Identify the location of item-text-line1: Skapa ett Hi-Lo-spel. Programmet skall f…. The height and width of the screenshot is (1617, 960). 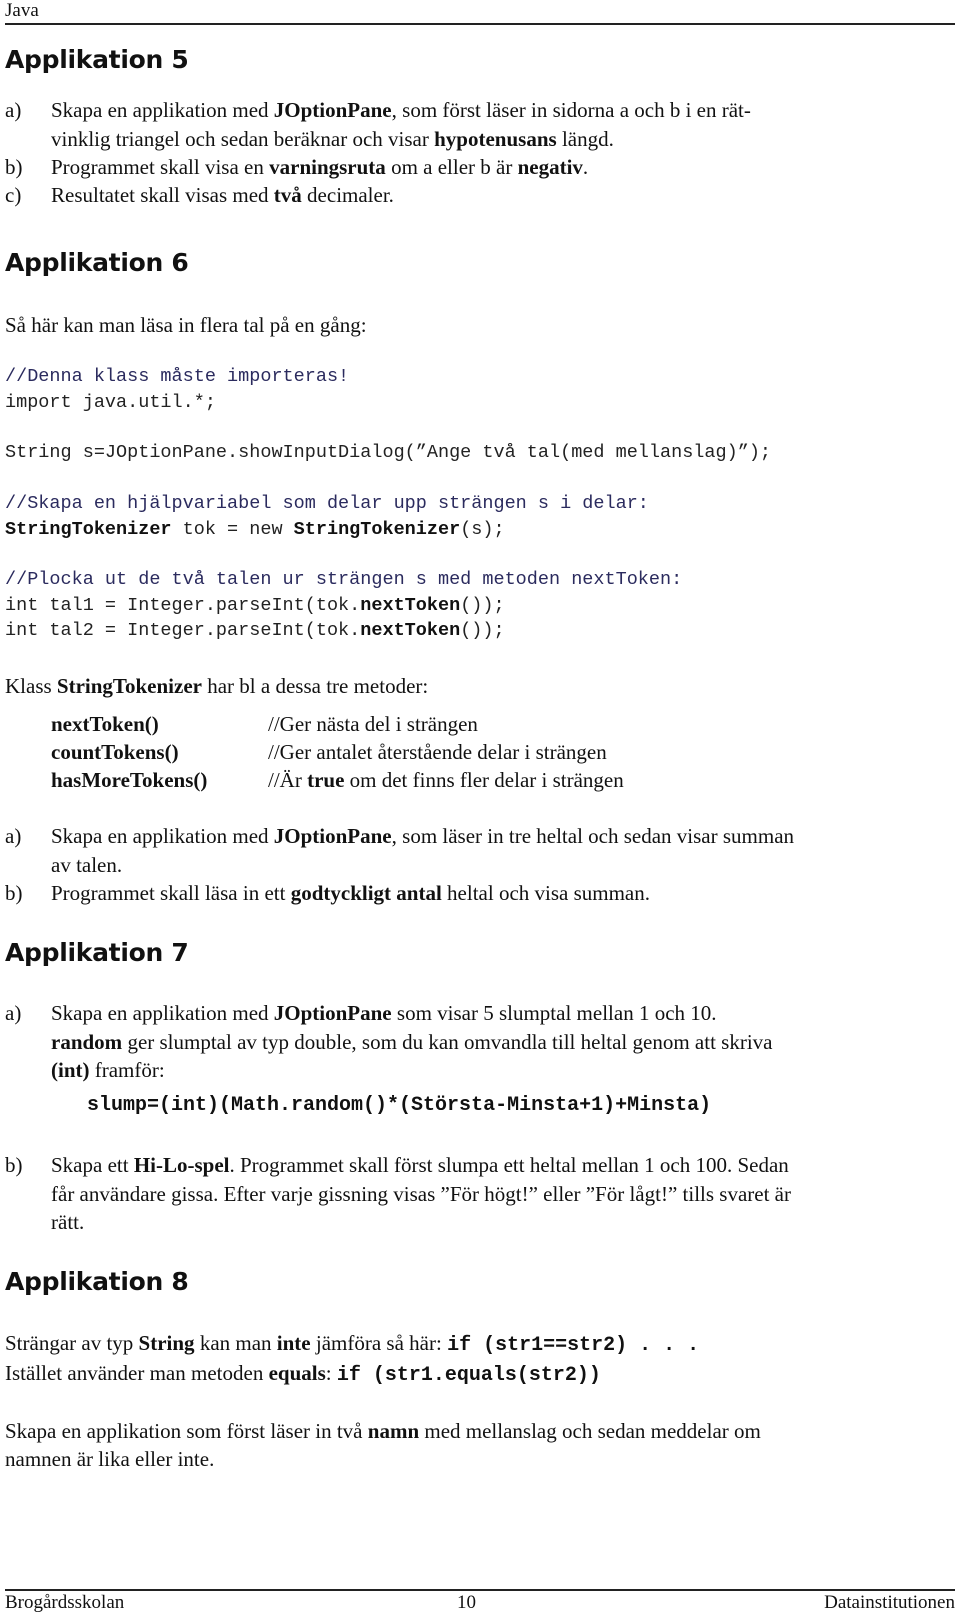
(420, 1165).